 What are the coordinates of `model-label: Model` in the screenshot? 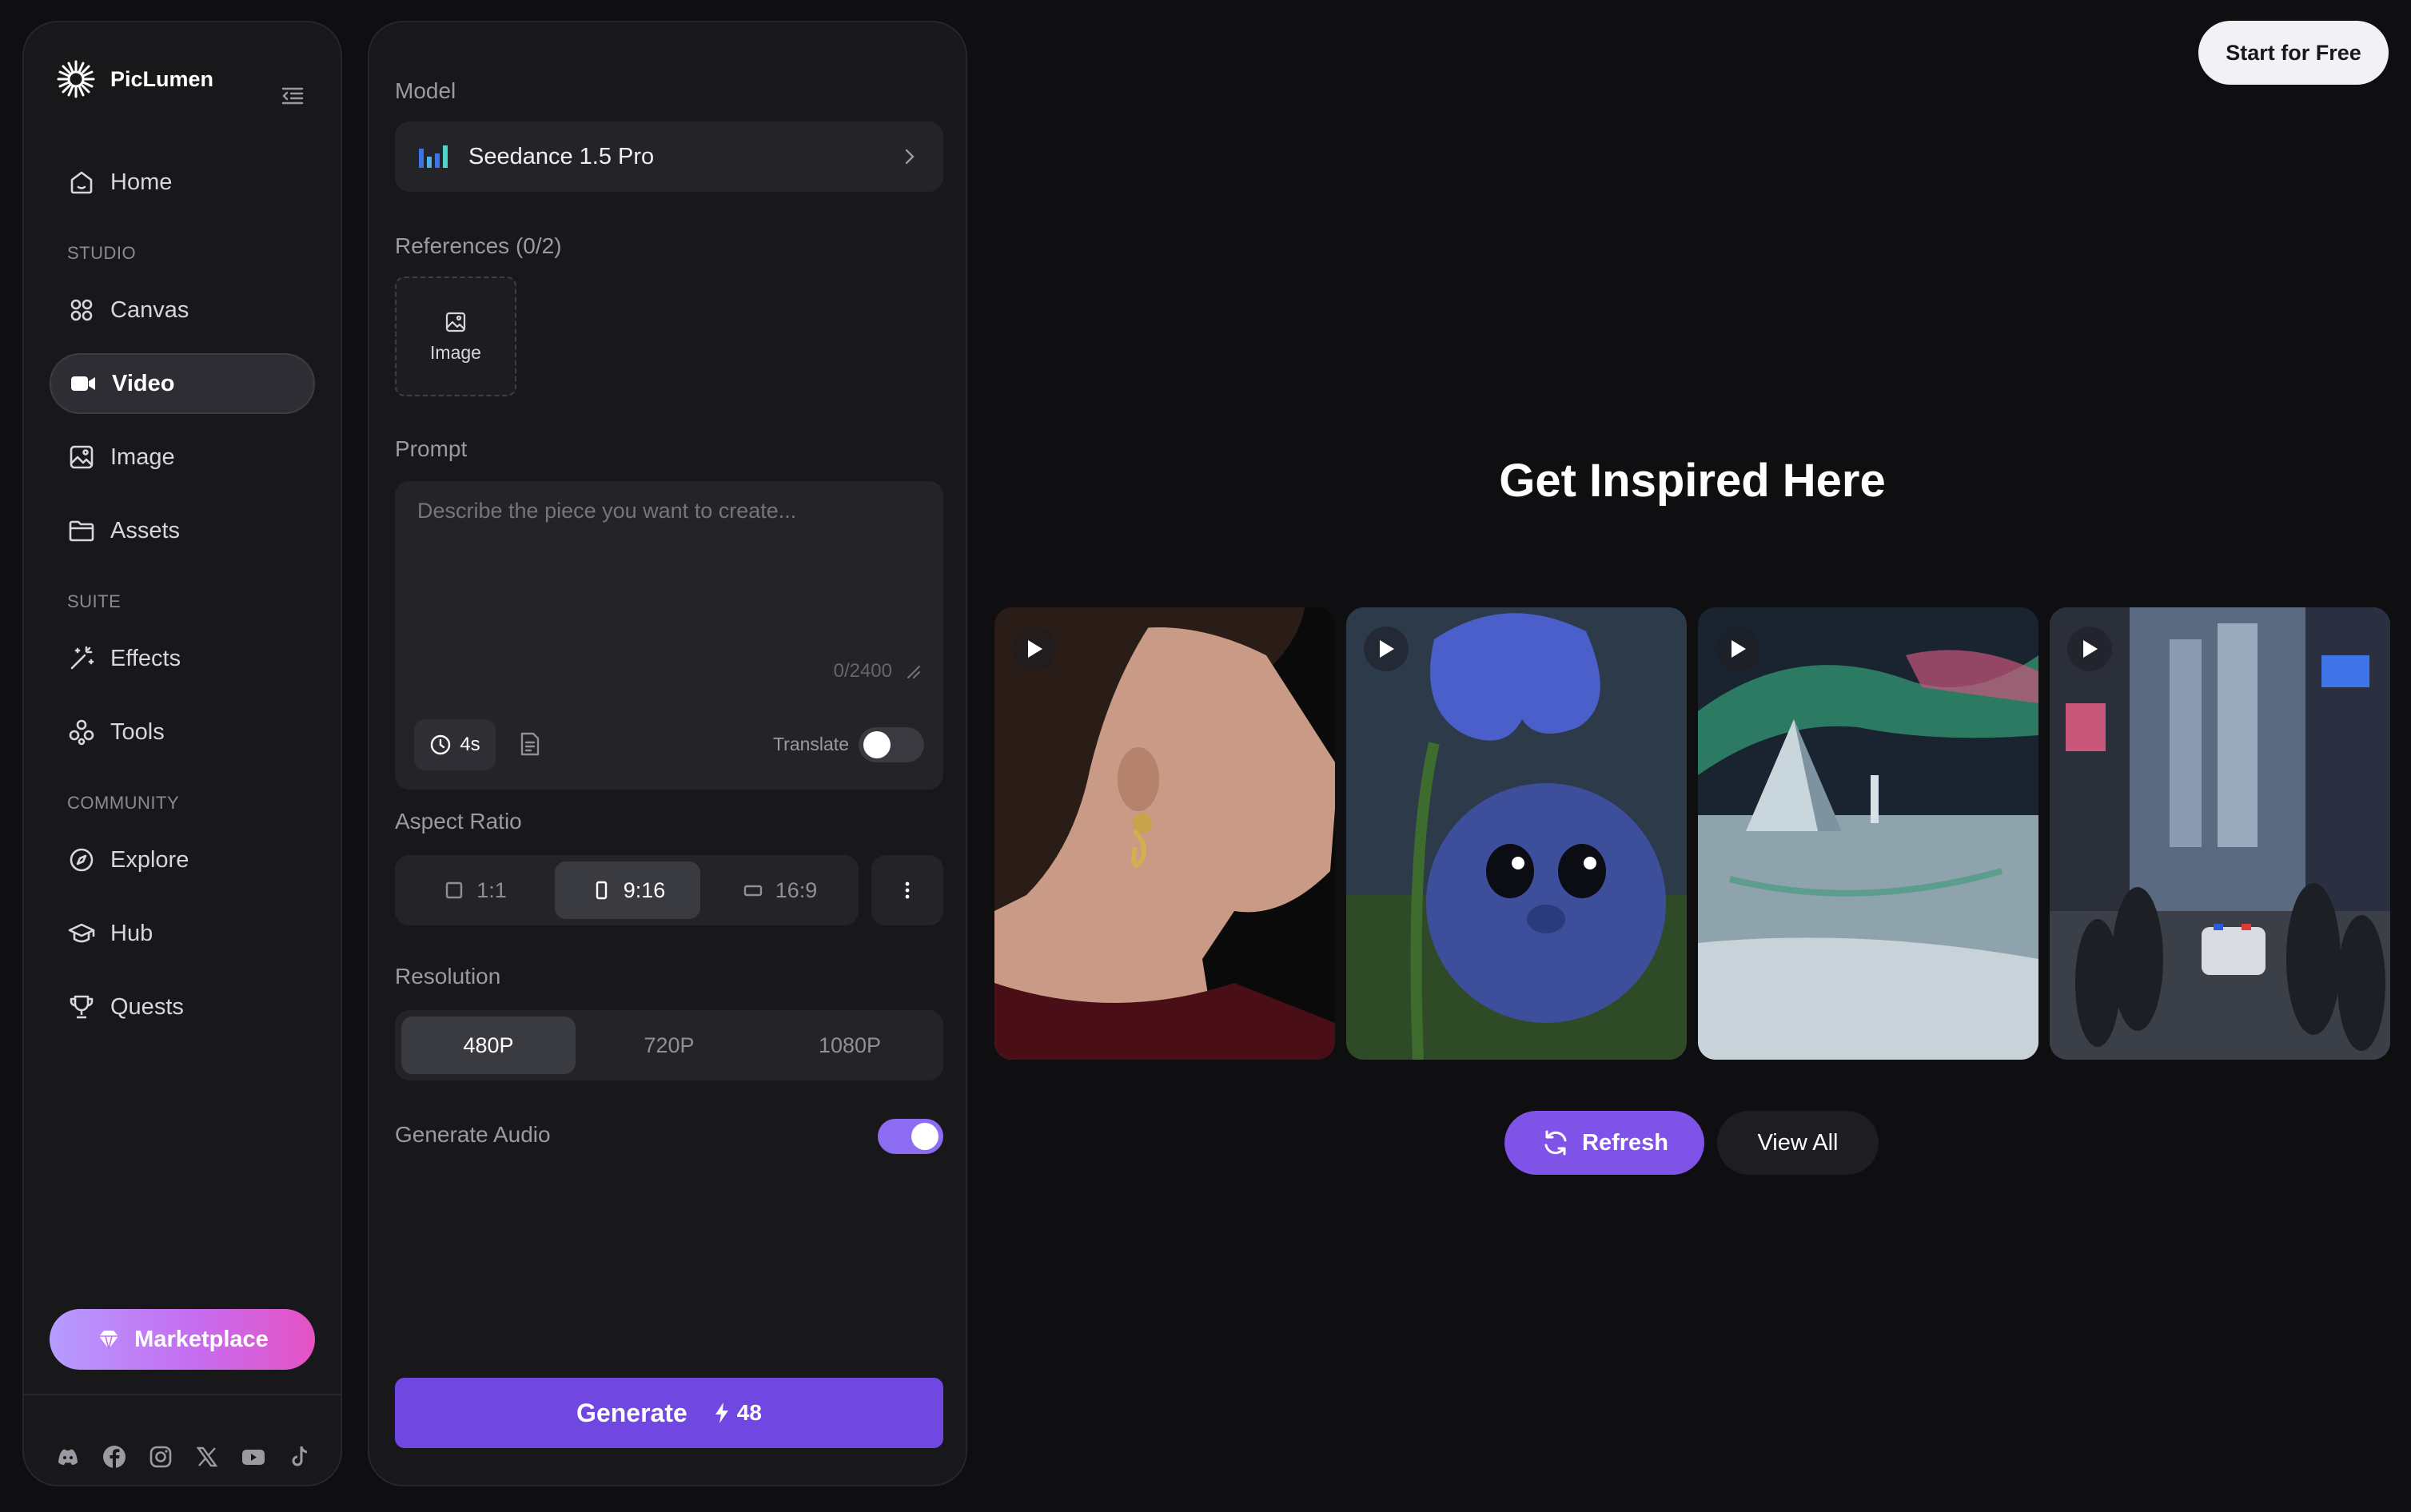 It's located at (425, 90).